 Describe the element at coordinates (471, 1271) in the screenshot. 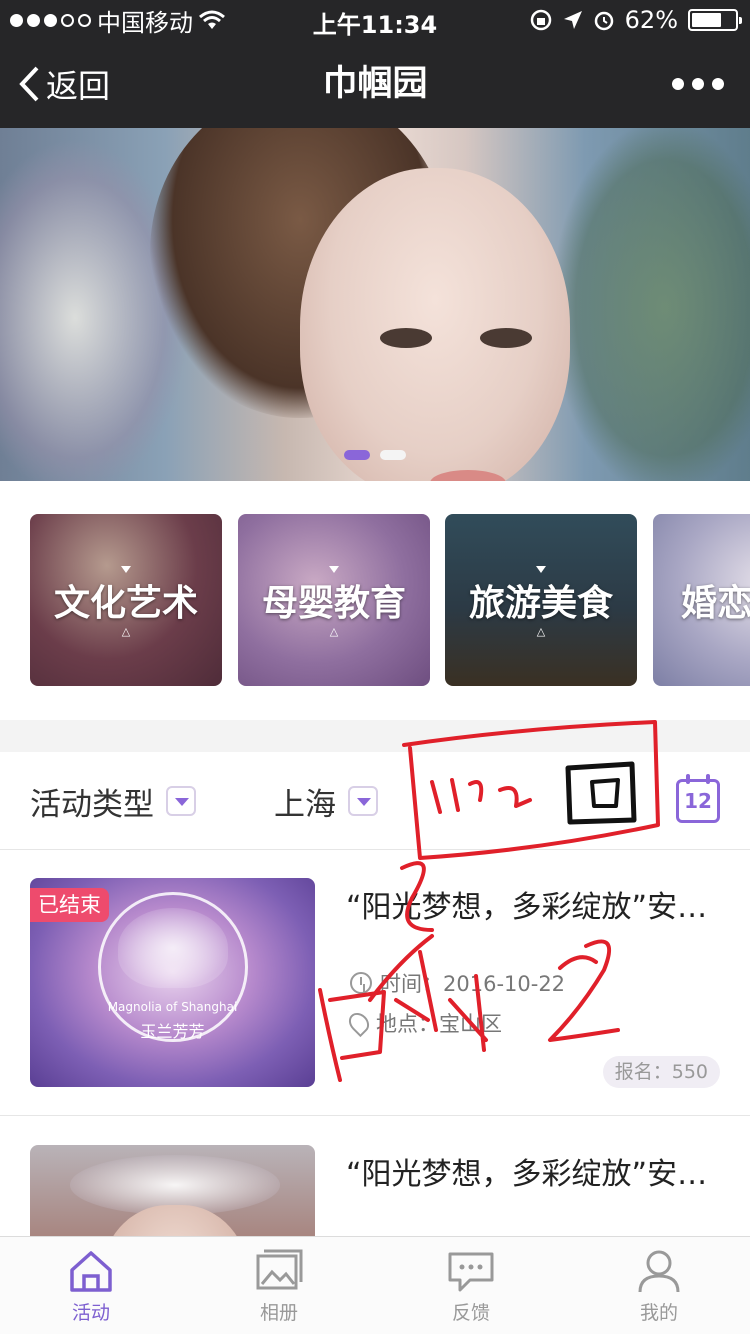

I see `chat-bubble-icon` at that location.